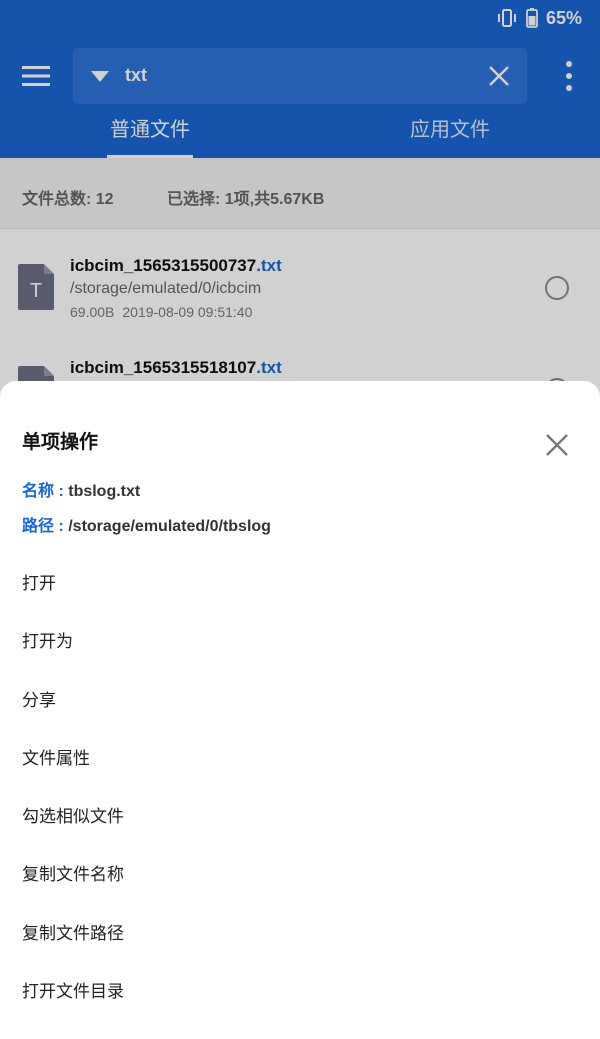  What do you see at coordinates (169, 526) in the screenshot?
I see `path-value: /storage/emulated/0/tbslog` at bounding box center [169, 526].